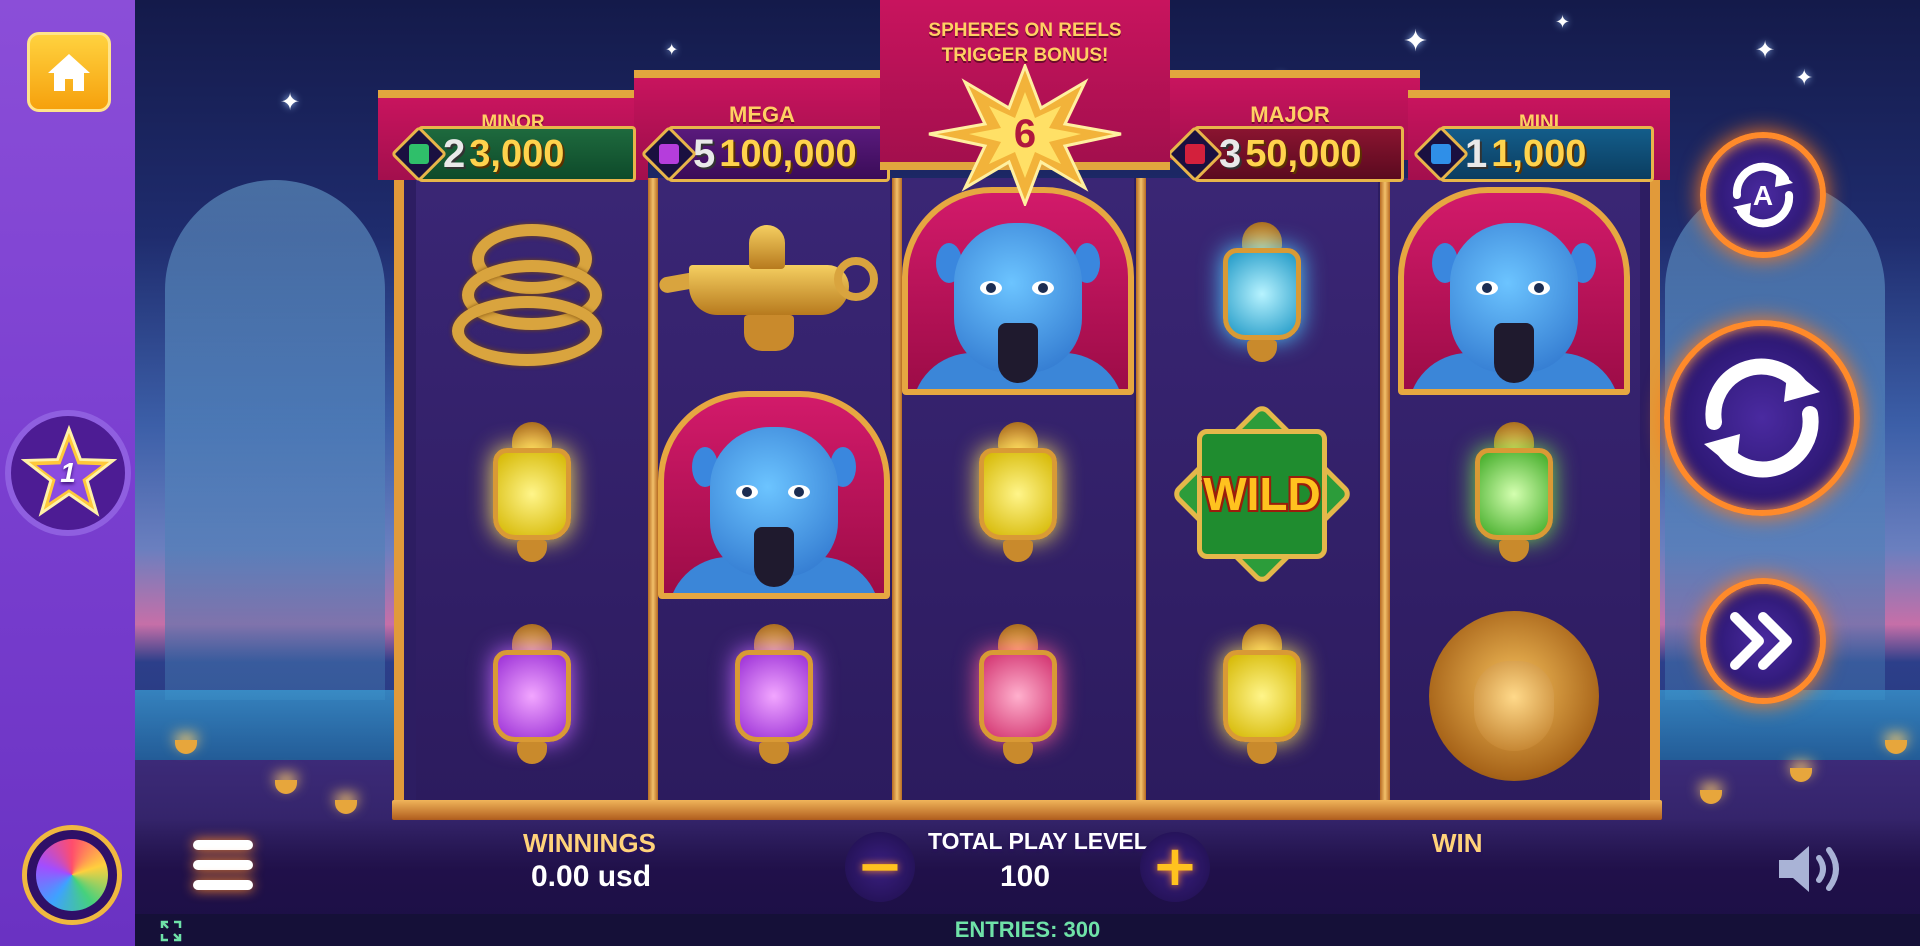  I want to click on bonus-banner-line1: SPHERES ON REELS, so click(1025, 30).